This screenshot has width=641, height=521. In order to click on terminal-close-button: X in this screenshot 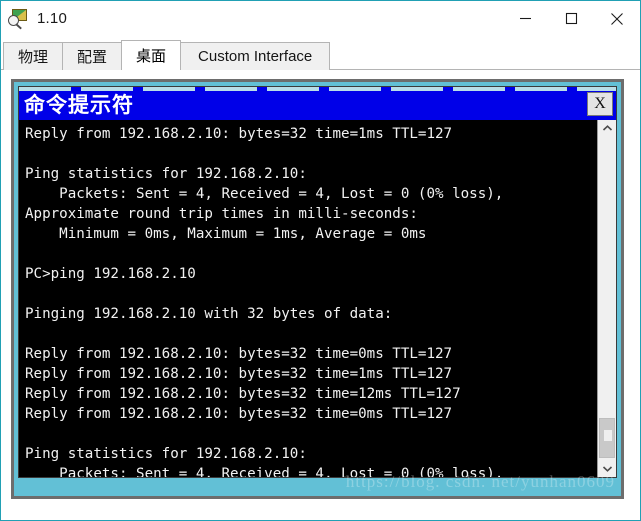, I will do `click(600, 104)`.